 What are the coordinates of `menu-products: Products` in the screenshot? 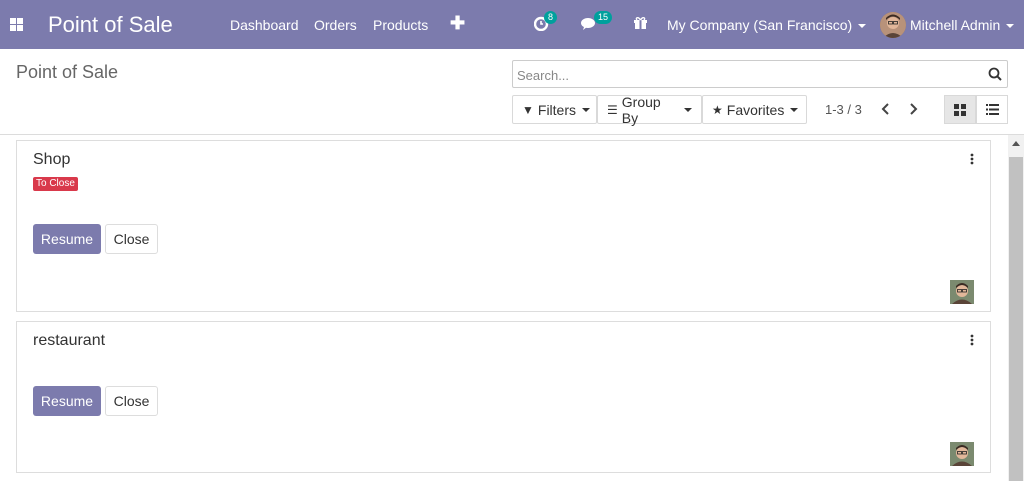 It's located at (400, 25).